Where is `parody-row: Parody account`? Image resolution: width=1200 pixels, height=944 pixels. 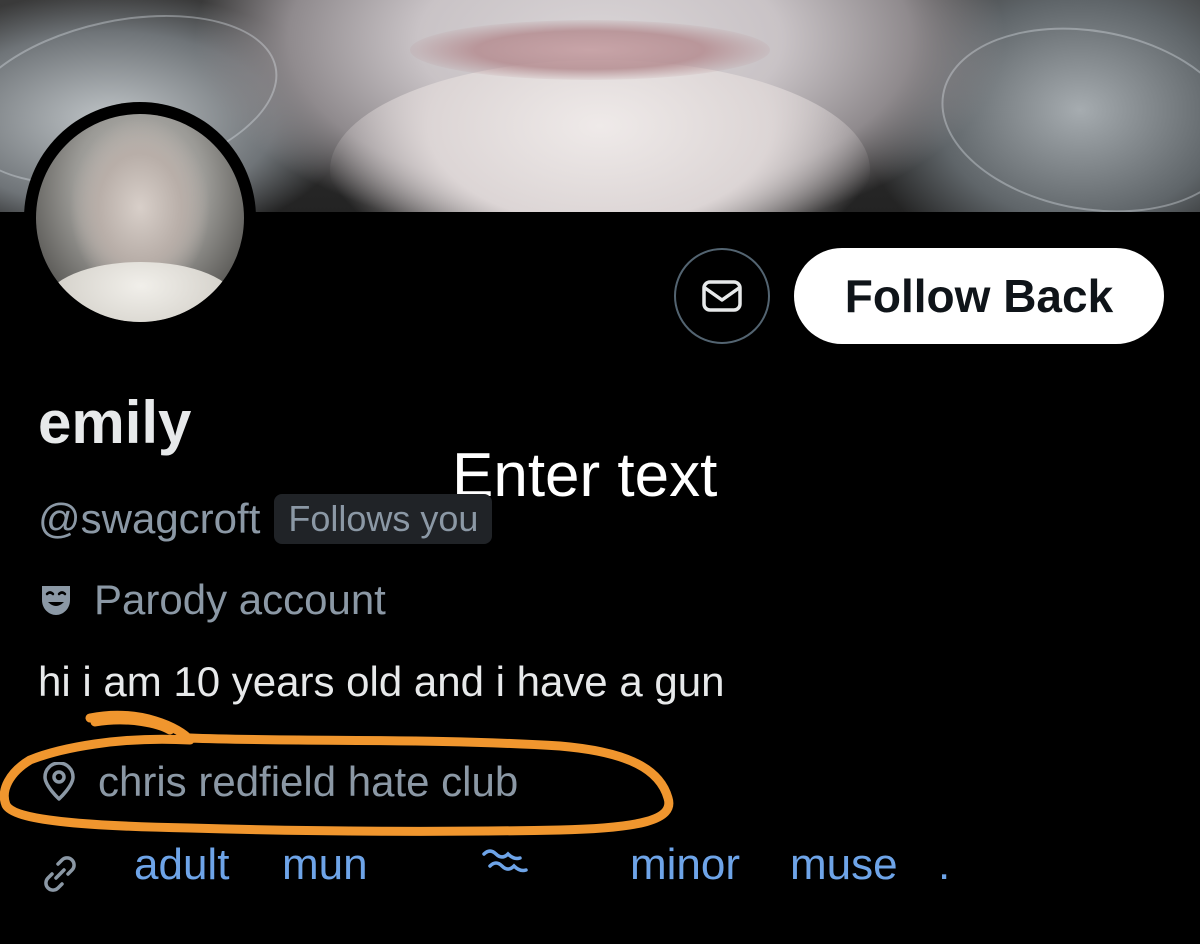
parody-row: Parody account is located at coordinates (212, 600).